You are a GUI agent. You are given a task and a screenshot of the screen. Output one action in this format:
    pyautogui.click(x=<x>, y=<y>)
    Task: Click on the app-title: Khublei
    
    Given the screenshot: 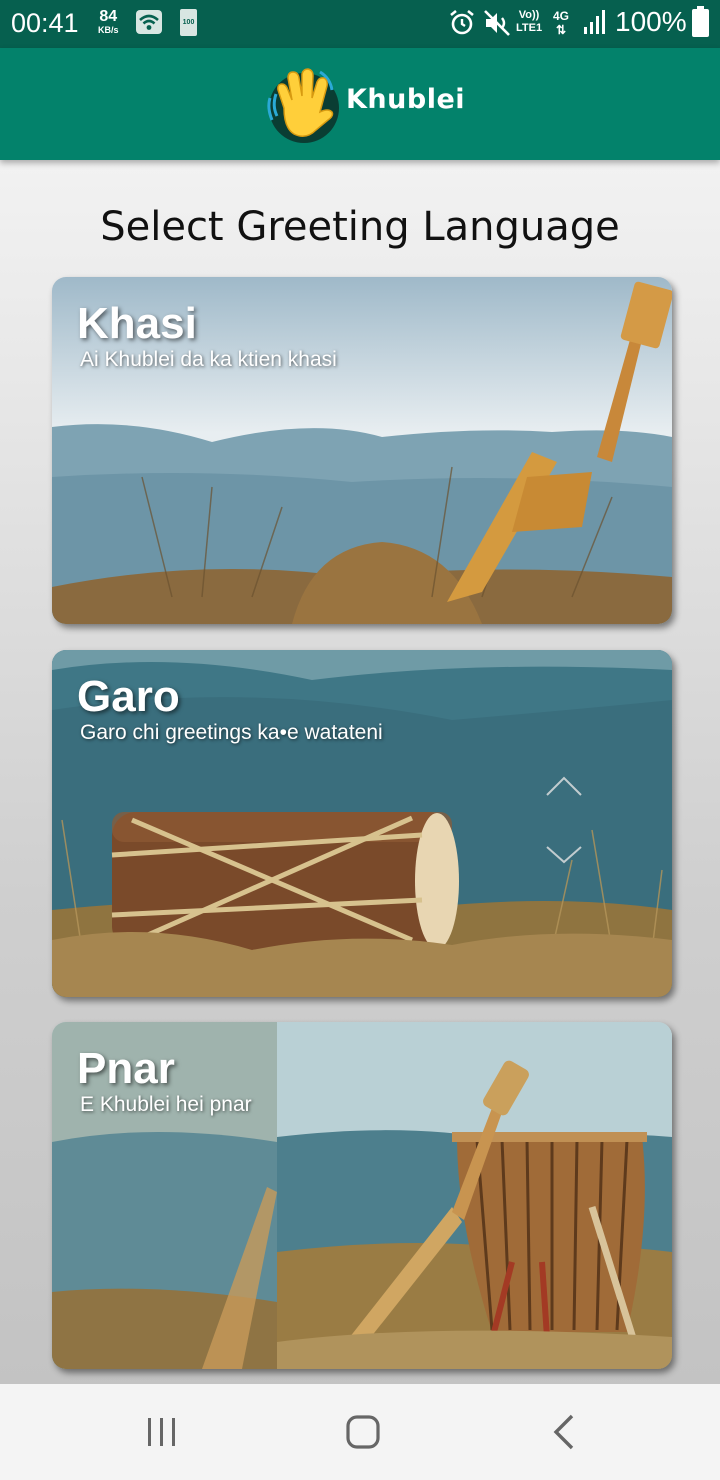 What is the action you would take?
    pyautogui.click(x=406, y=99)
    